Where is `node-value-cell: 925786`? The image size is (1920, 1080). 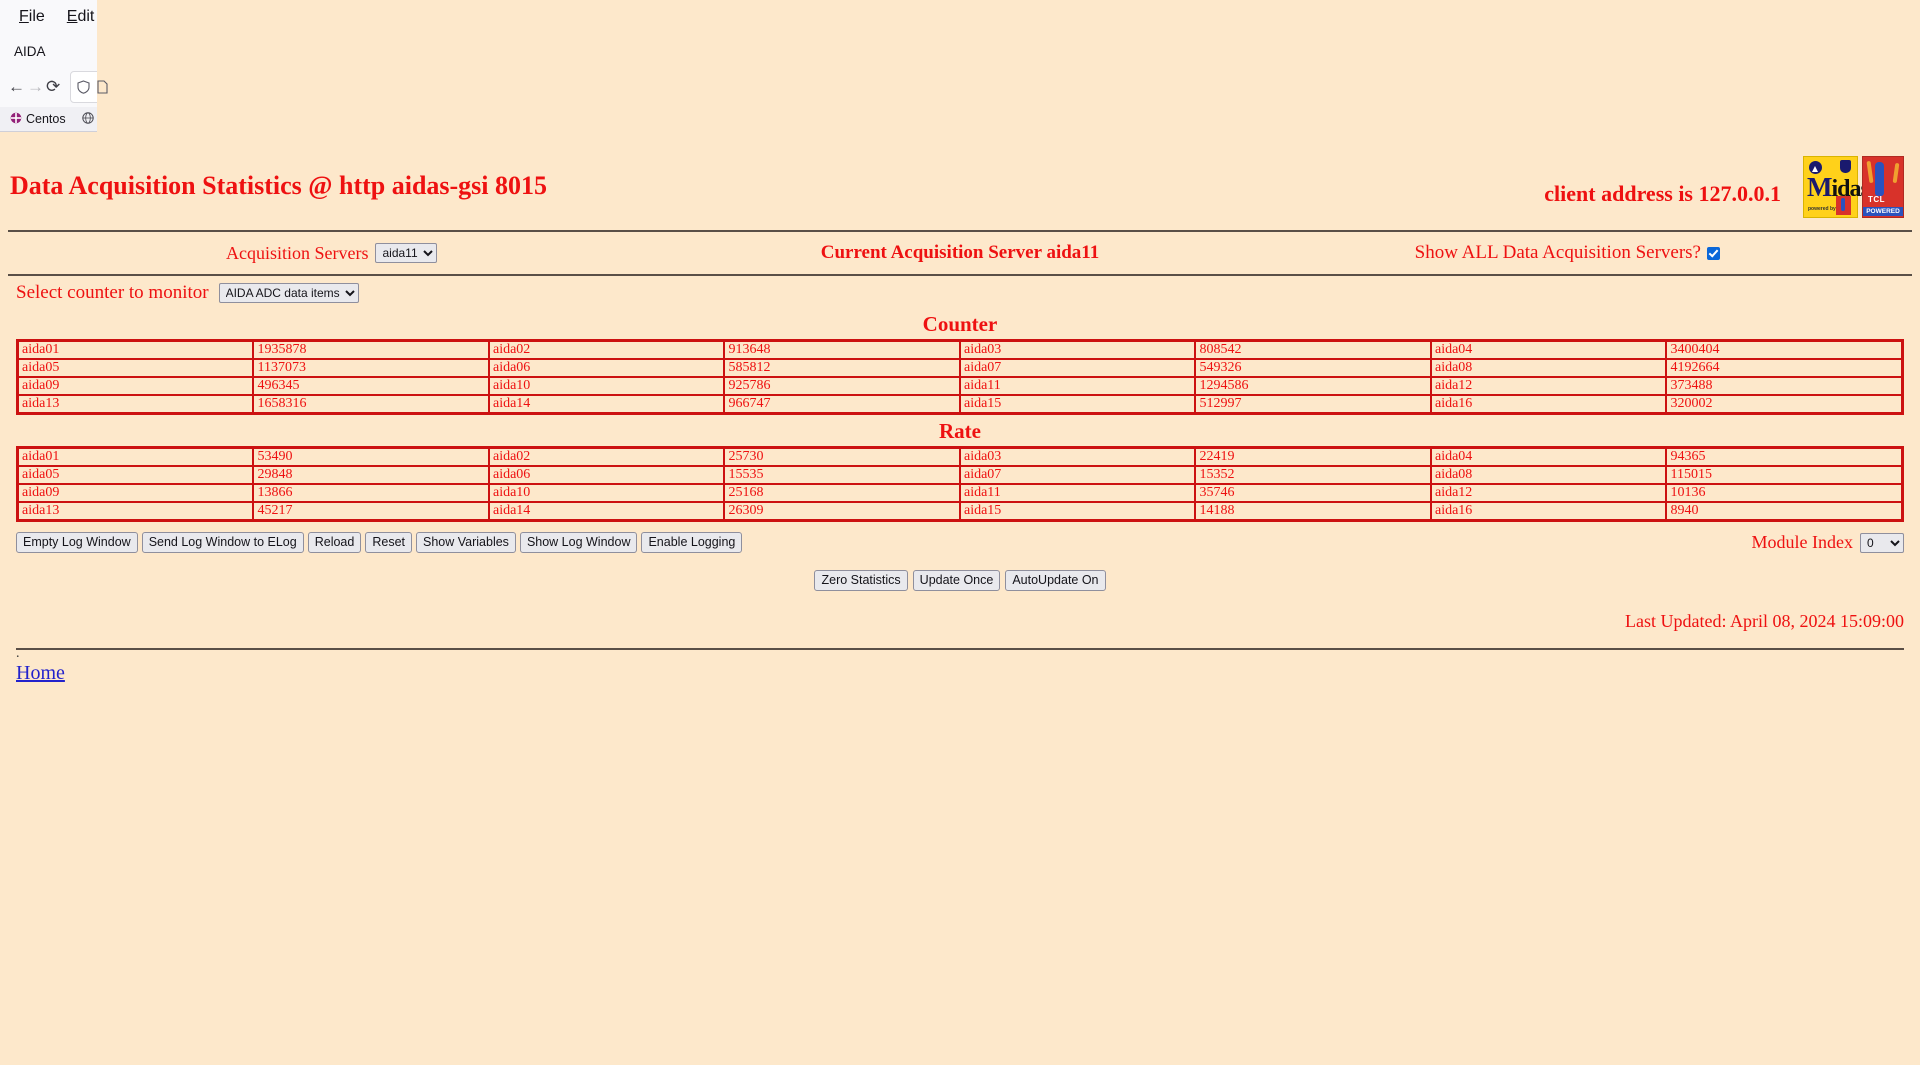
node-value-cell: 925786 is located at coordinates (842, 386).